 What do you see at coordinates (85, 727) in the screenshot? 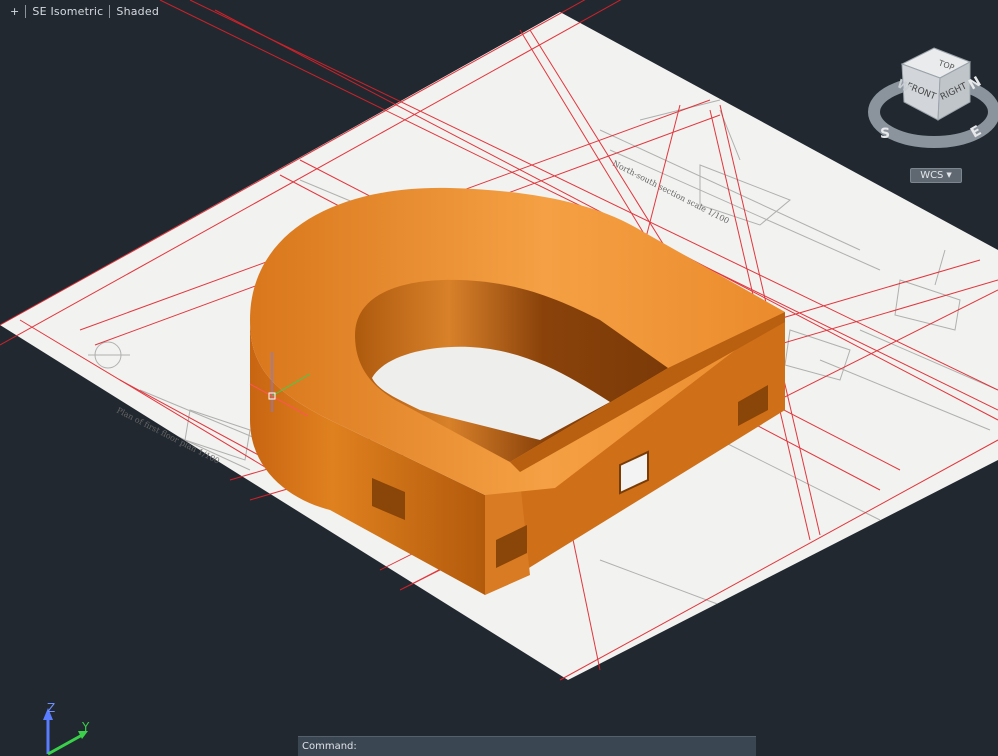
I see `ucs-y-label: Y` at bounding box center [85, 727].